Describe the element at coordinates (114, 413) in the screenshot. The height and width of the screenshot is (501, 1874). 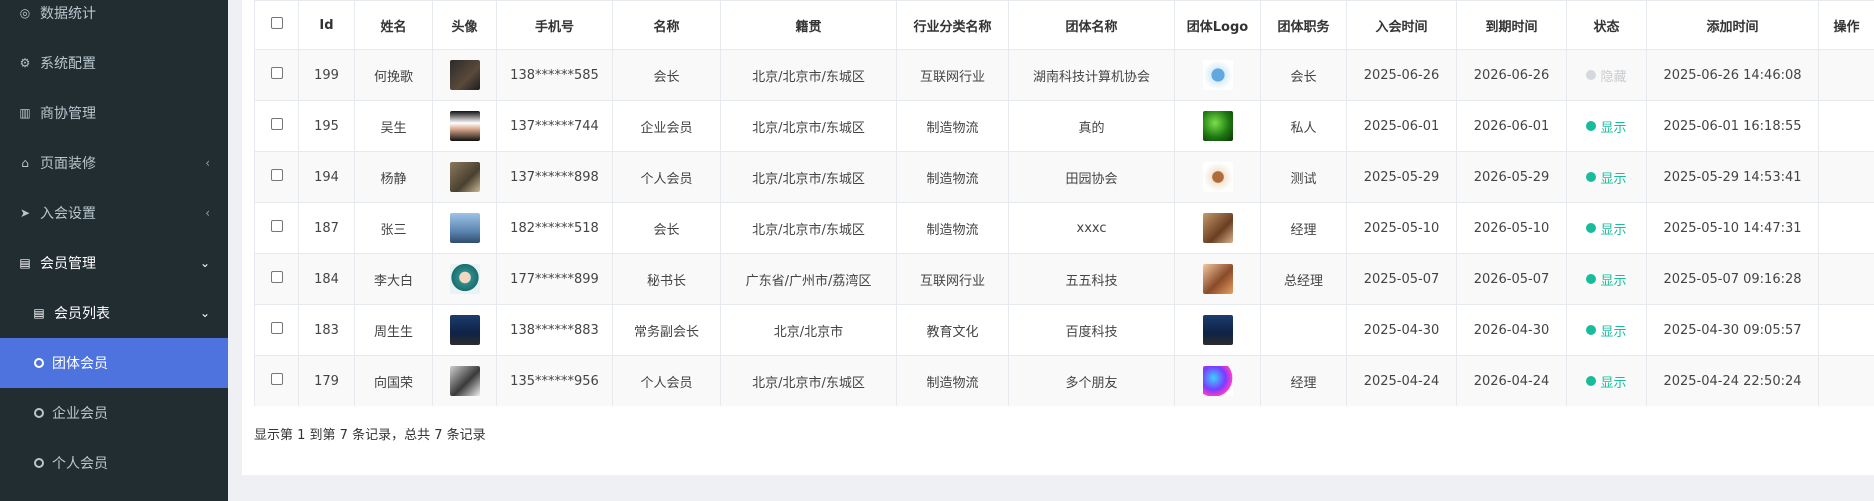
I see `sidebar-item-enterprise-members: 企业会员` at that location.